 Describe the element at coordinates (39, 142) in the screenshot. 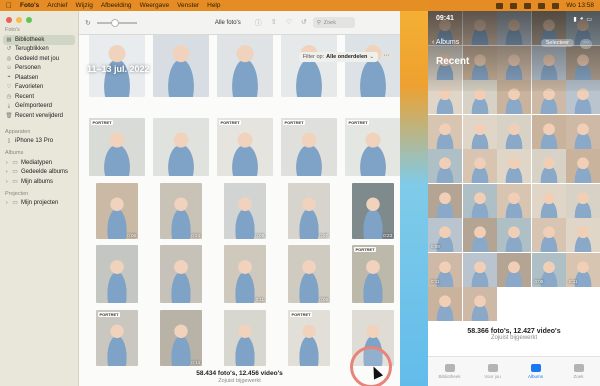

I see `sidebar-item: ▯ iPhone 13 Pro` at that location.